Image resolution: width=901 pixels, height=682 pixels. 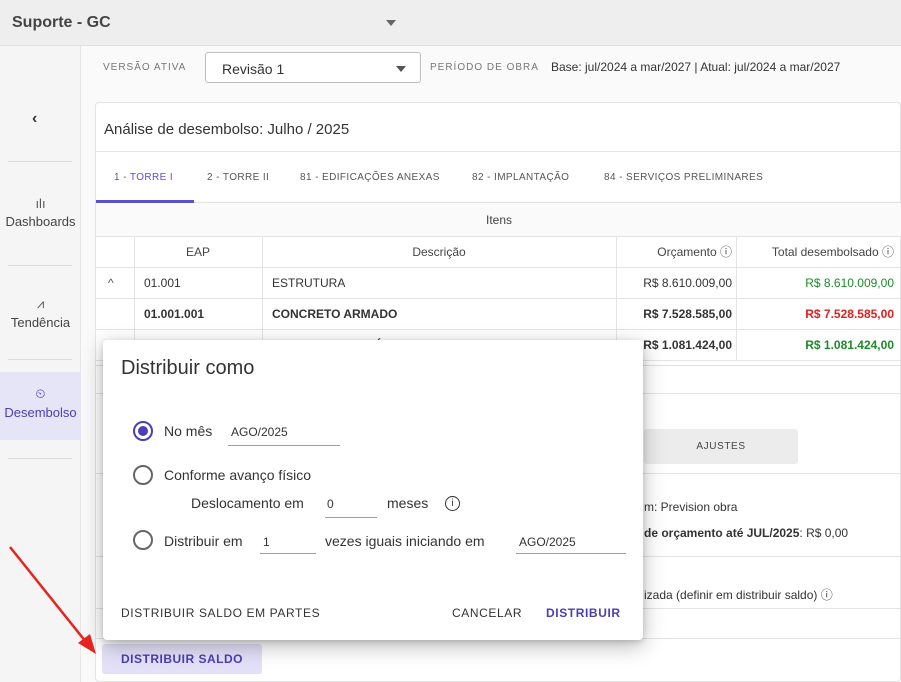 What do you see at coordinates (498, 220) in the screenshot?
I see `table-group-header: Itens` at bounding box center [498, 220].